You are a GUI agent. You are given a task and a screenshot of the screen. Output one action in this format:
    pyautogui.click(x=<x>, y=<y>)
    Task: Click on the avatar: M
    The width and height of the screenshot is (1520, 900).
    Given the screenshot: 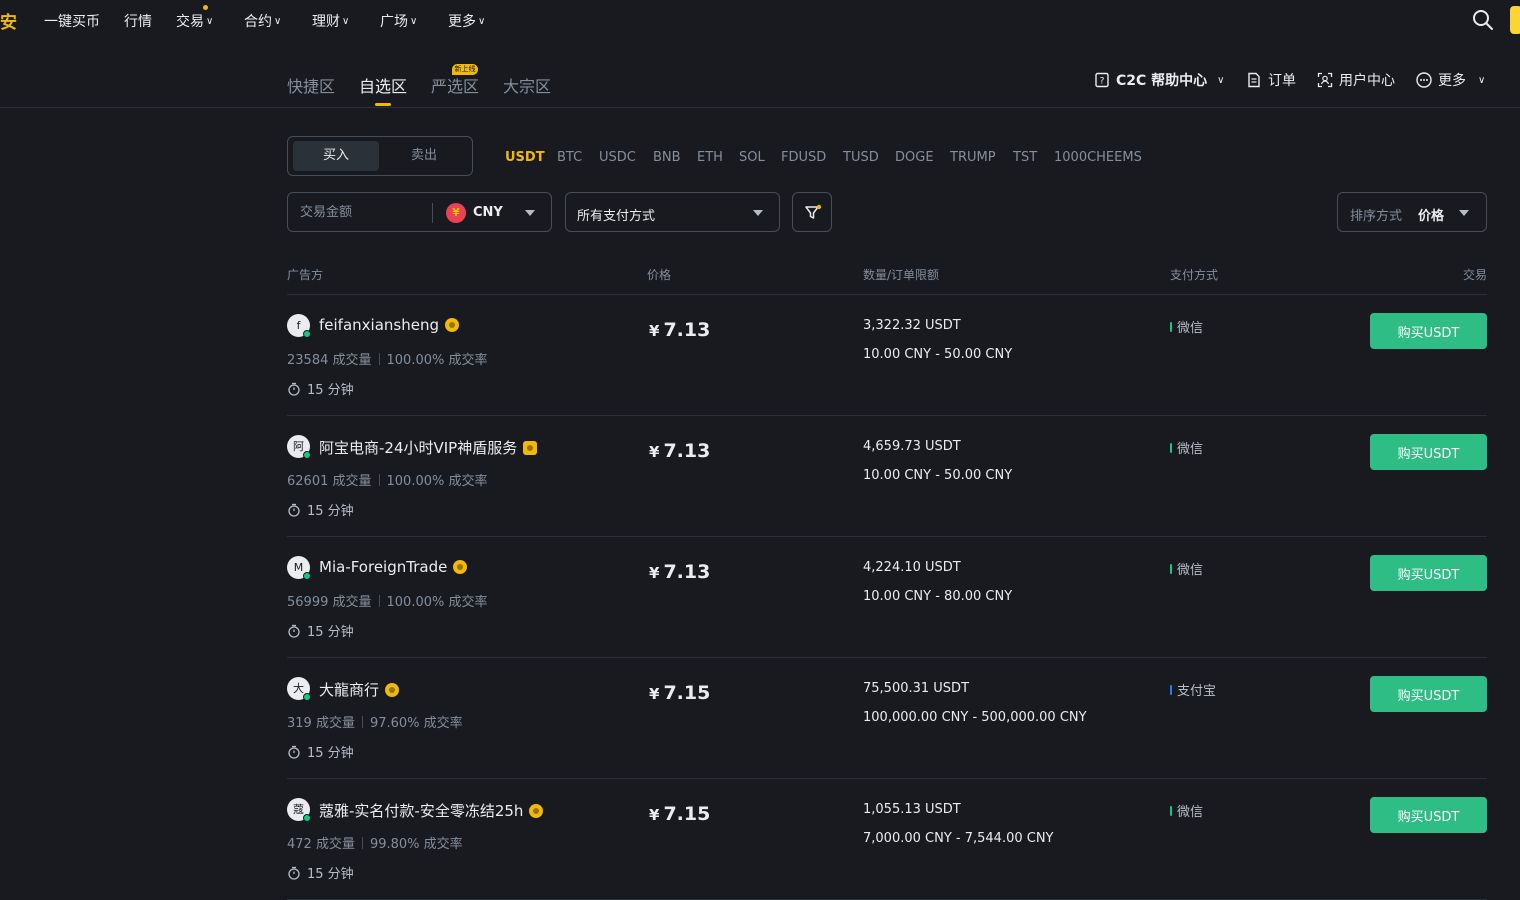 What is the action you would take?
    pyautogui.click(x=299, y=568)
    